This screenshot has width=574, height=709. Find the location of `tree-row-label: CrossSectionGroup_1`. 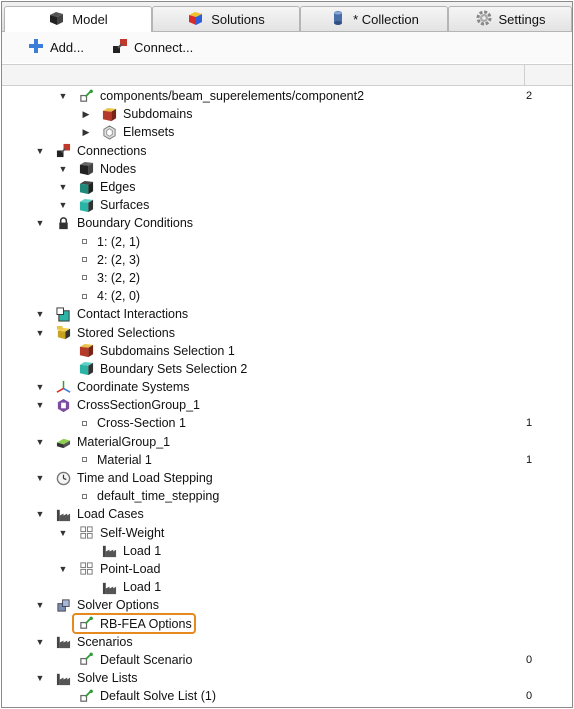

tree-row-label: CrossSectionGroup_1 is located at coordinates (138, 405).